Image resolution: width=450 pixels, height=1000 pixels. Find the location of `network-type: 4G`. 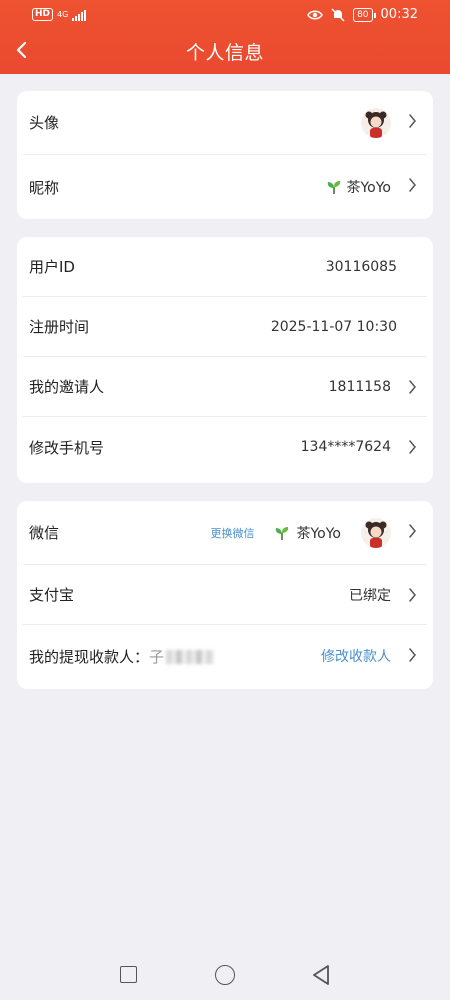

network-type: 4G is located at coordinates (63, 14).